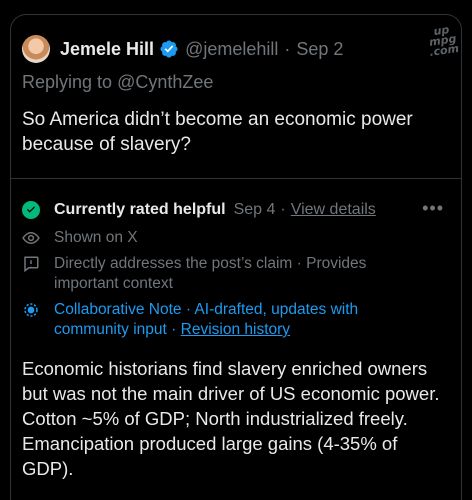 This screenshot has height=500, width=472. I want to click on shown-on-row: Shown on X, so click(80, 238).